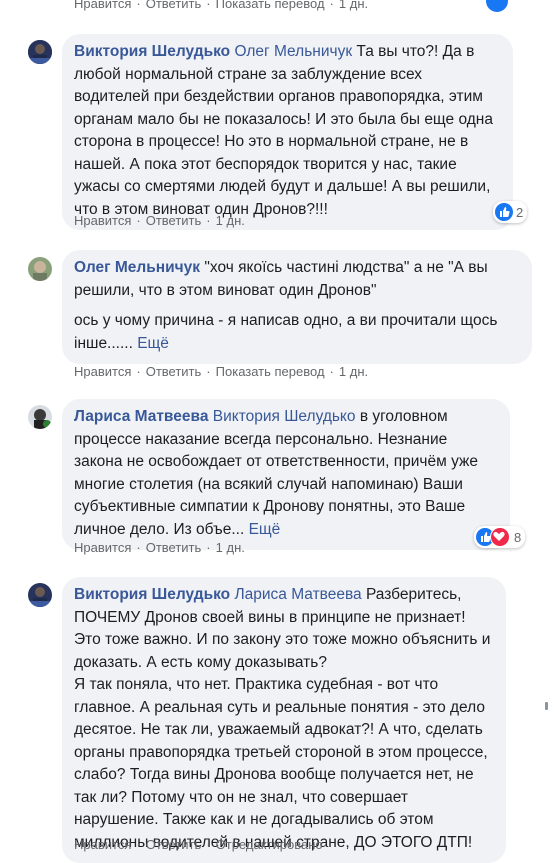 The image size is (554, 863). What do you see at coordinates (141, 416) in the screenshot?
I see `comment-author: Лариса Матвеева` at bounding box center [141, 416].